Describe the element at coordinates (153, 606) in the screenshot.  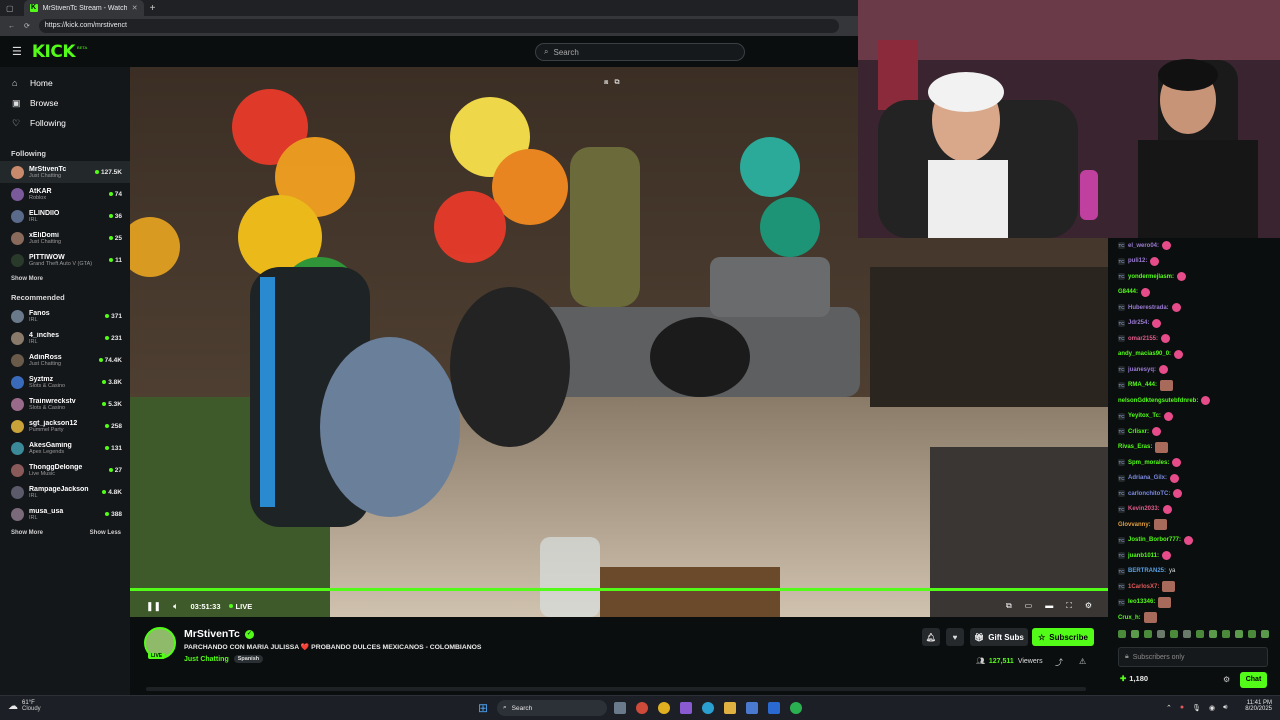
I see `pause-icon: ❚❚` at that location.